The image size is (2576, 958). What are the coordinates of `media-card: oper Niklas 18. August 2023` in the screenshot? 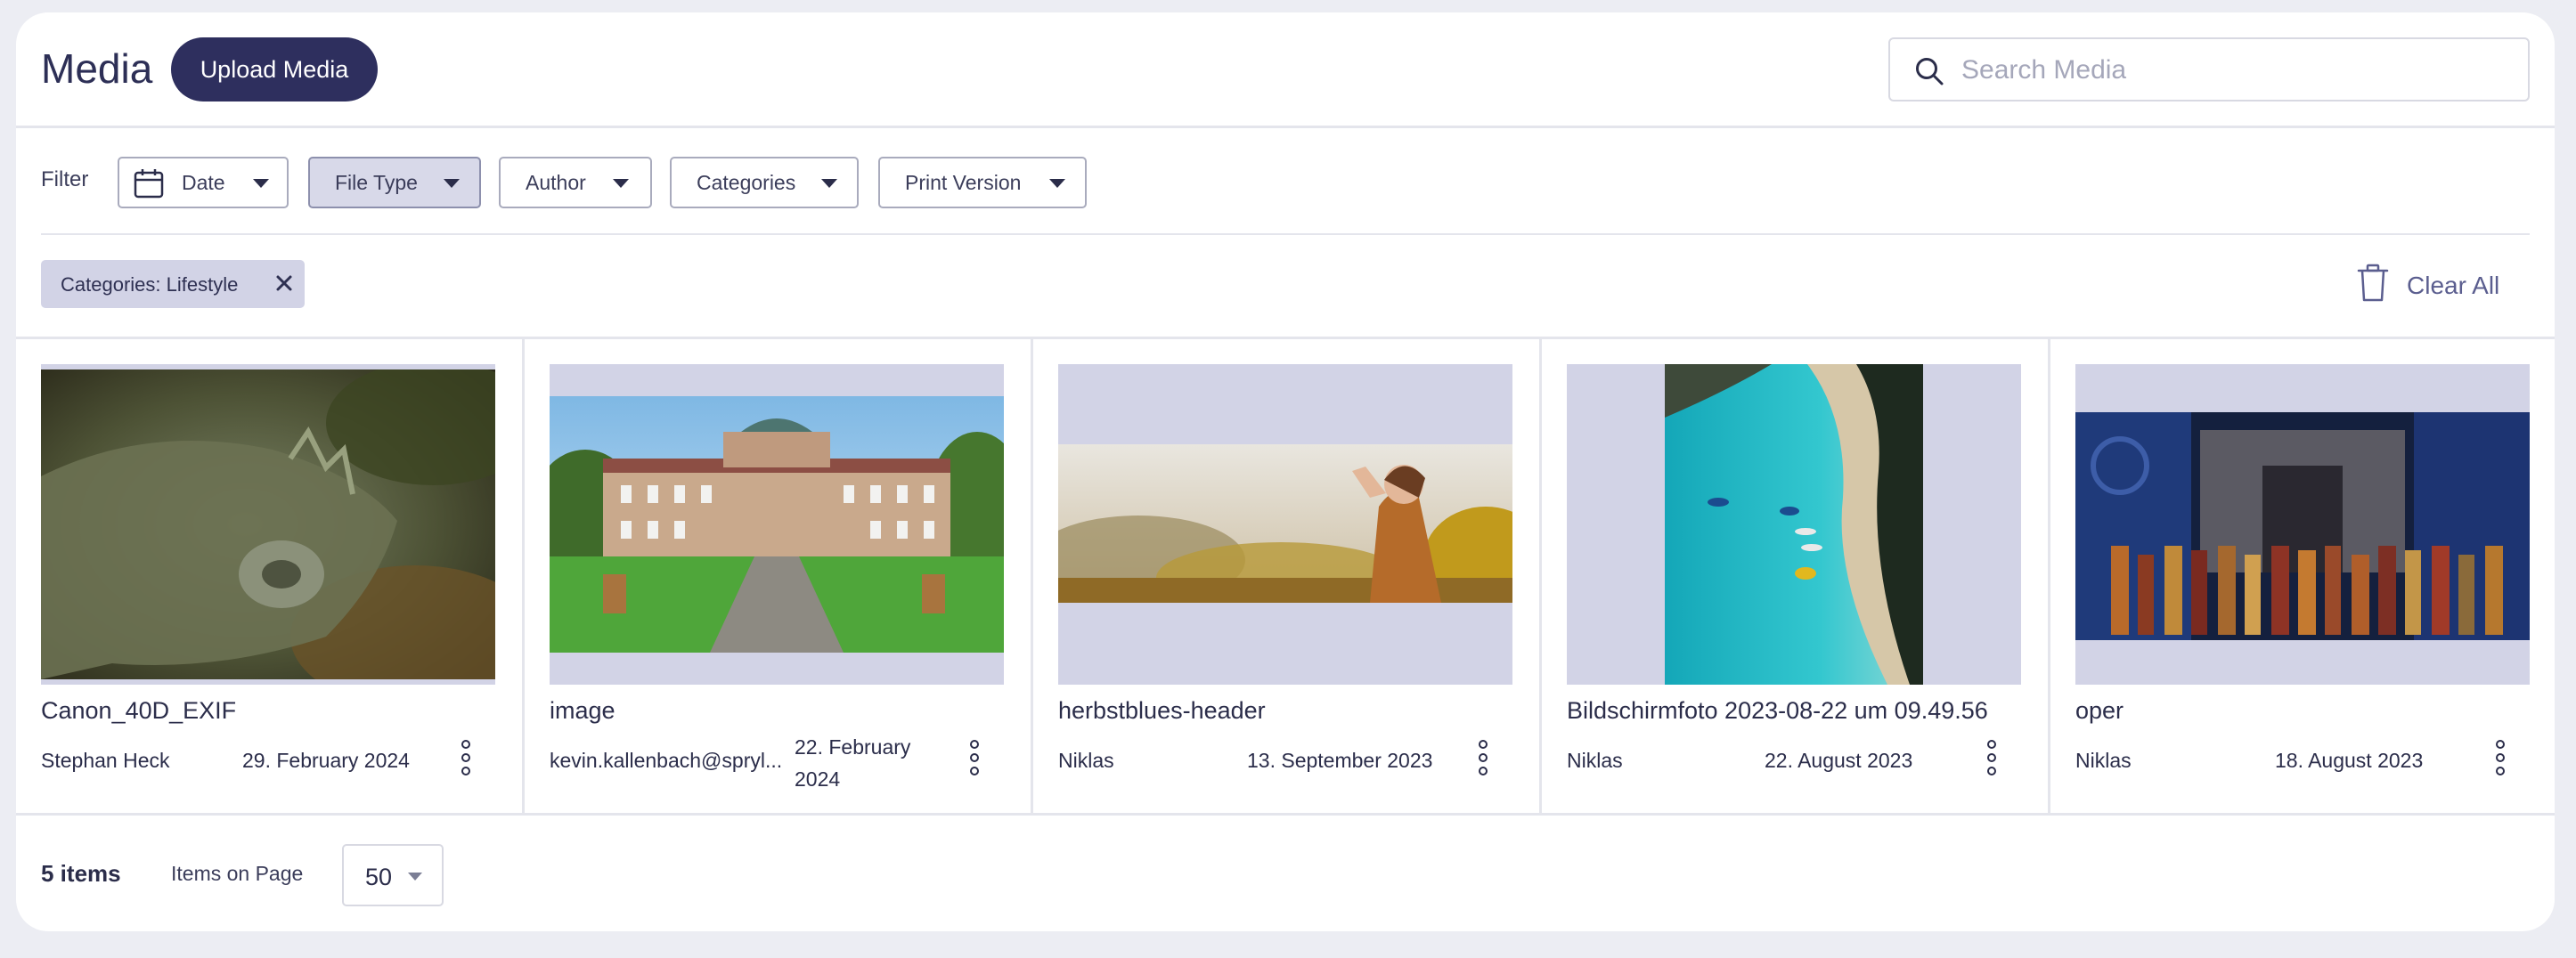 It's located at (2302, 576).